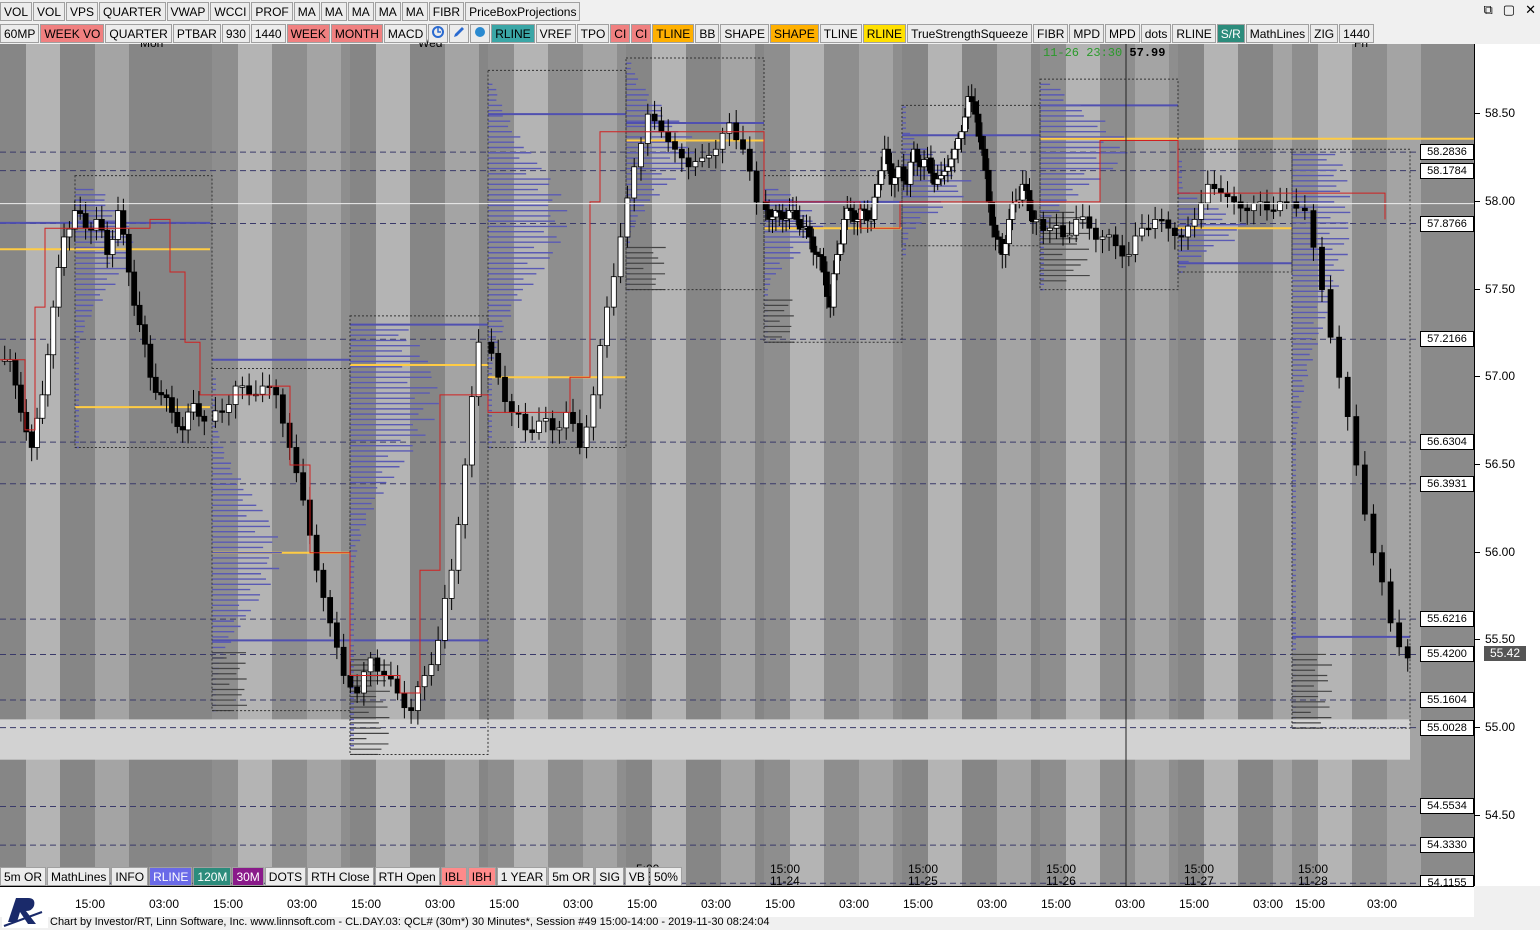 This screenshot has width=1540, height=930. I want to click on tb-button-tpo: TPO, so click(593, 33).